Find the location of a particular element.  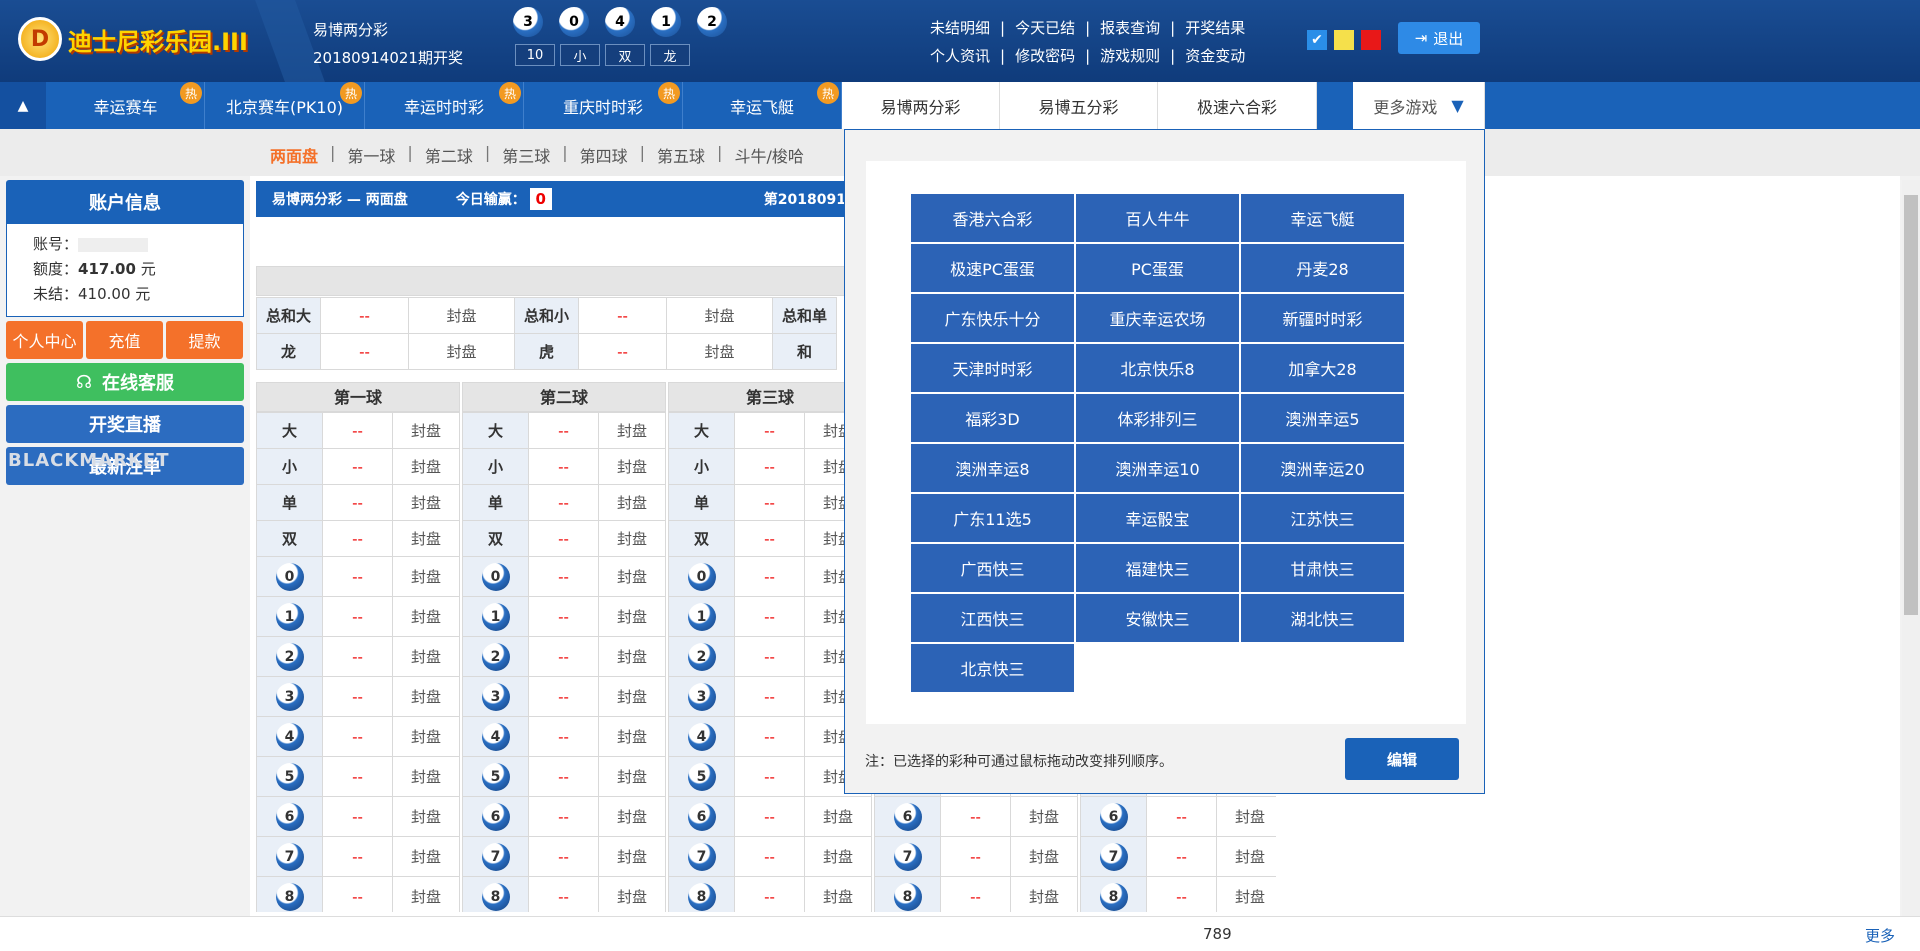

dropdown-game-button: 福彩3D is located at coordinates (992, 418).